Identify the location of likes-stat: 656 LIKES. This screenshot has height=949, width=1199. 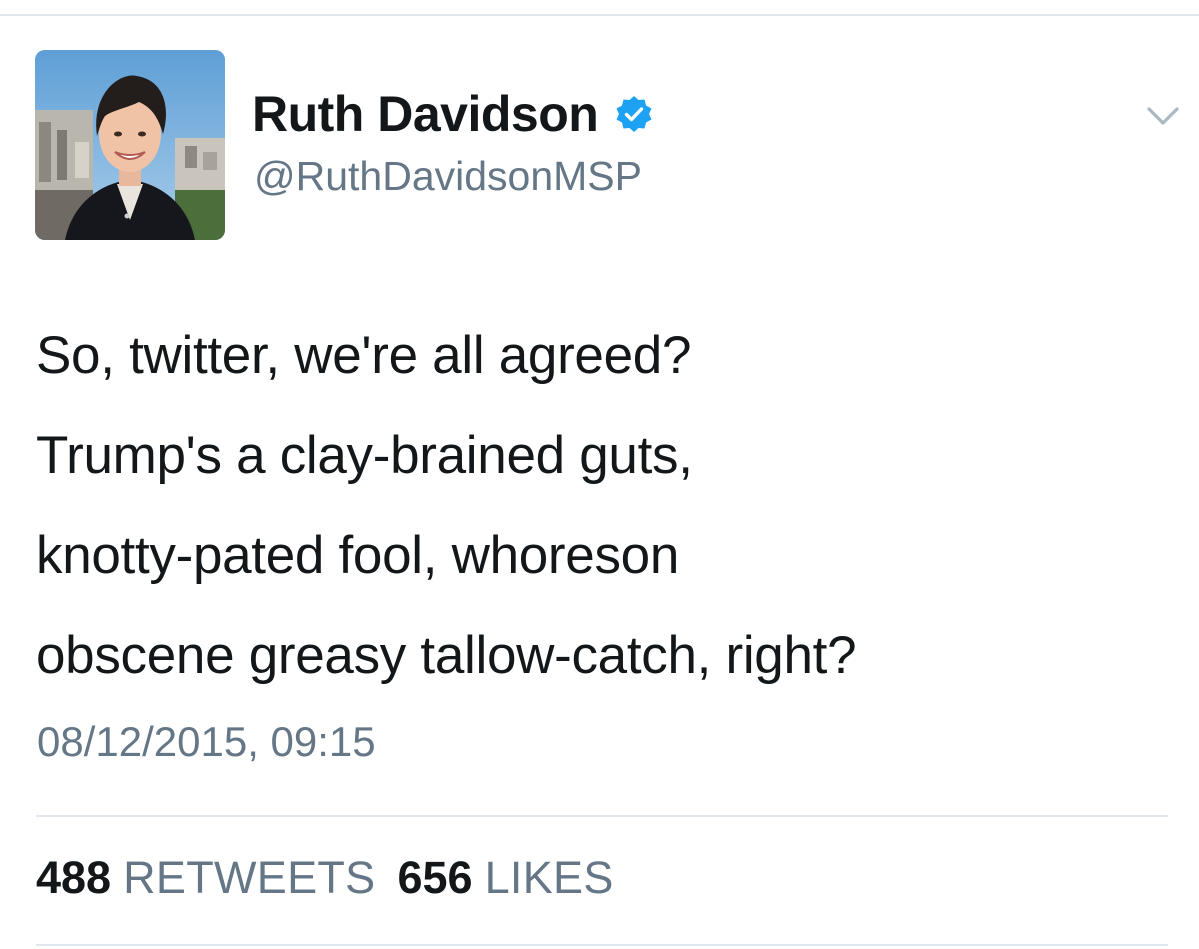
(506, 878).